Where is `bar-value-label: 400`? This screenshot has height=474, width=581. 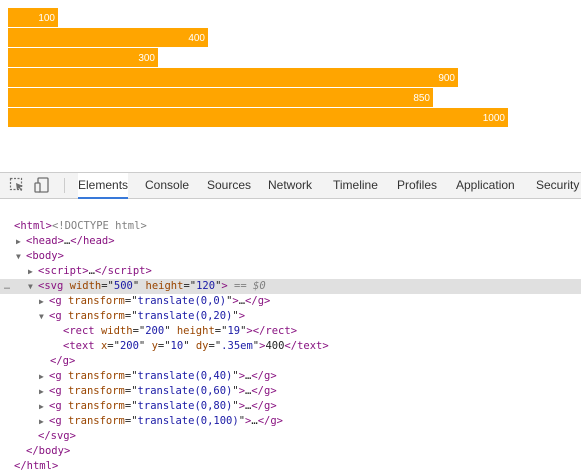
bar-value-label: 400 is located at coordinates (196, 38).